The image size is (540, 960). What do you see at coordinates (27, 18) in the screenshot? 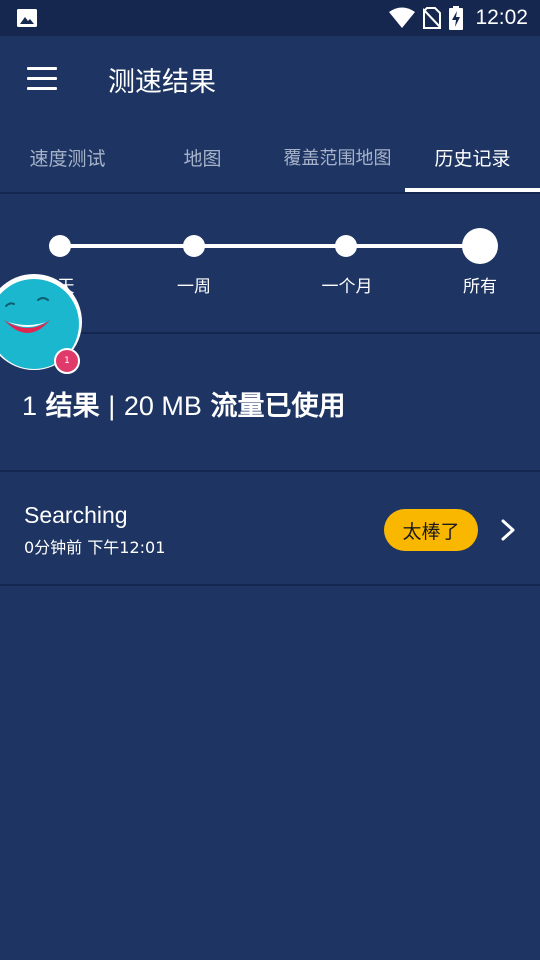
I see `gallery-icon` at bounding box center [27, 18].